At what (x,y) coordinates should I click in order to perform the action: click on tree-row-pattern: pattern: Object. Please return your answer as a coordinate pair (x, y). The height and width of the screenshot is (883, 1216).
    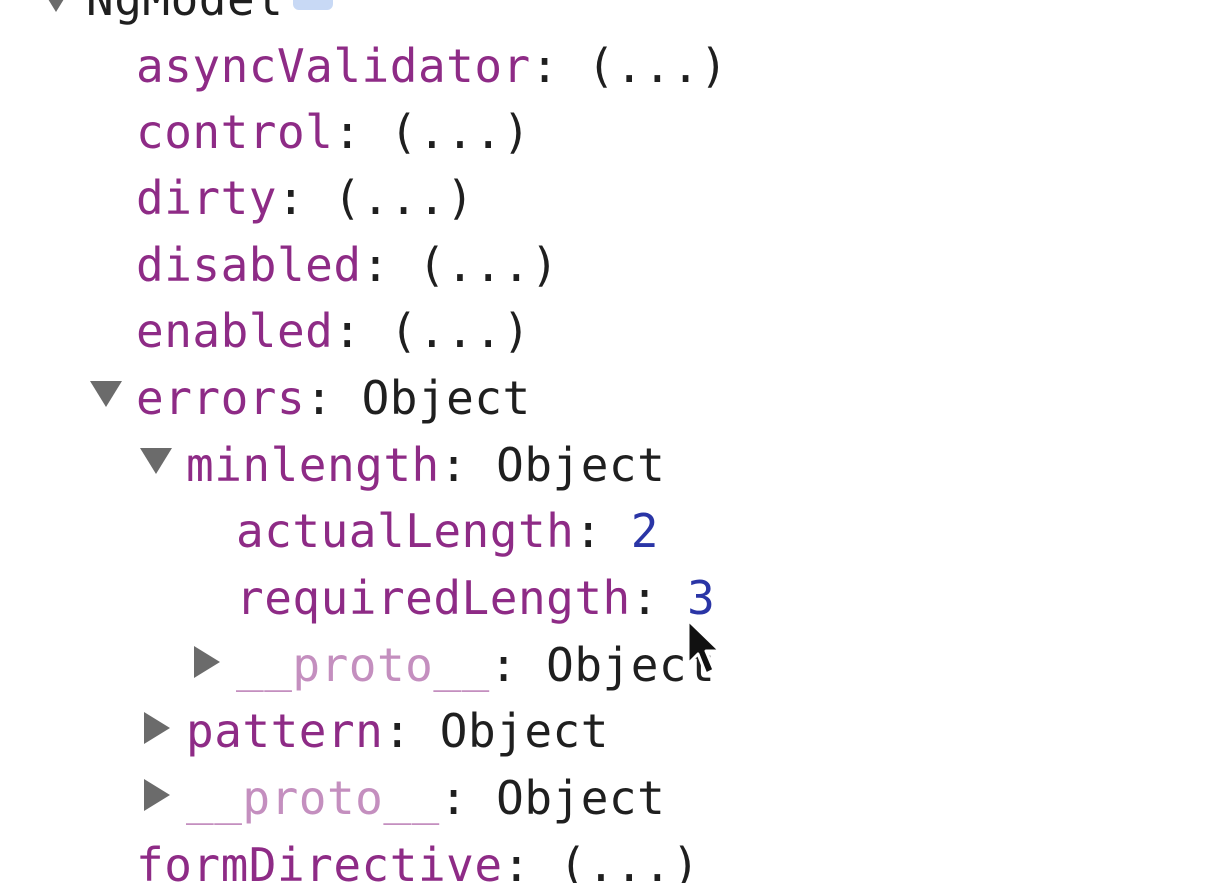
    Looking at the image, I should click on (376, 731).